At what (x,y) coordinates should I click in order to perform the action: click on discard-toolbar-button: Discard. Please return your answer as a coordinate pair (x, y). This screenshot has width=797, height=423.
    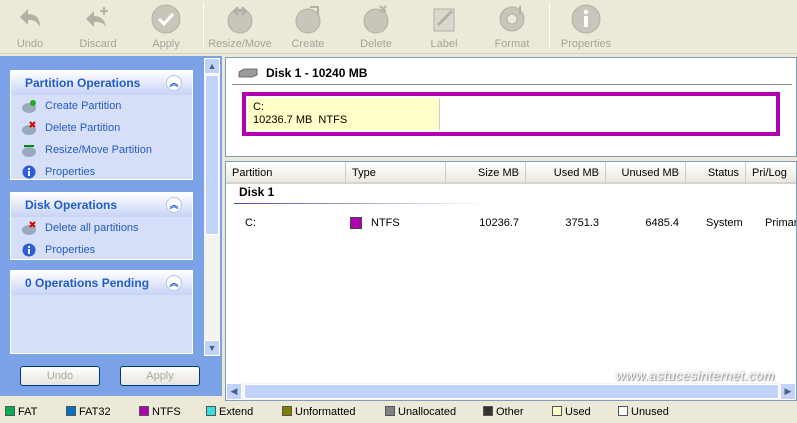
    Looking at the image, I should click on (98, 27).